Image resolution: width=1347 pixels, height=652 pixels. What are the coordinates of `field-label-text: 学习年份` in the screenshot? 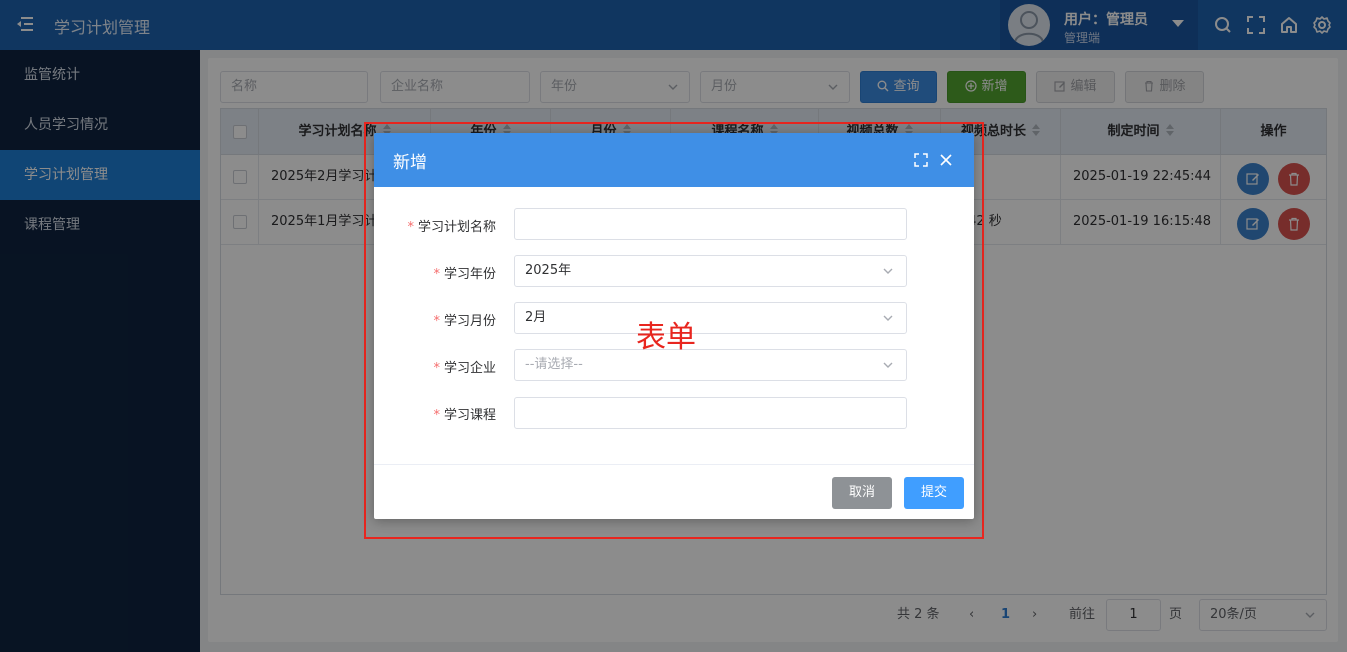 It's located at (469, 274).